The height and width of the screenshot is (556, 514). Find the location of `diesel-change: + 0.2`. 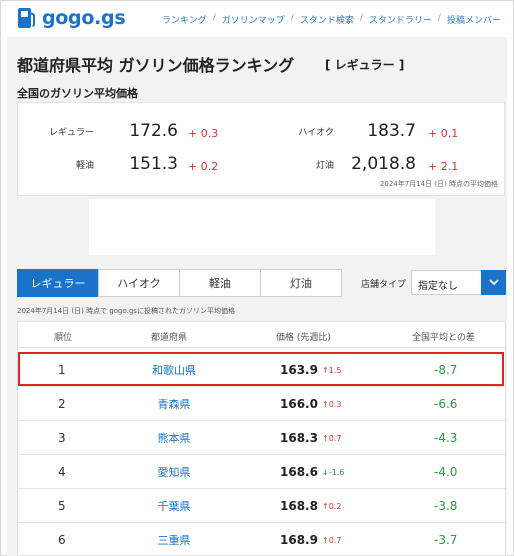

diesel-change: + 0.2 is located at coordinates (203, 166).